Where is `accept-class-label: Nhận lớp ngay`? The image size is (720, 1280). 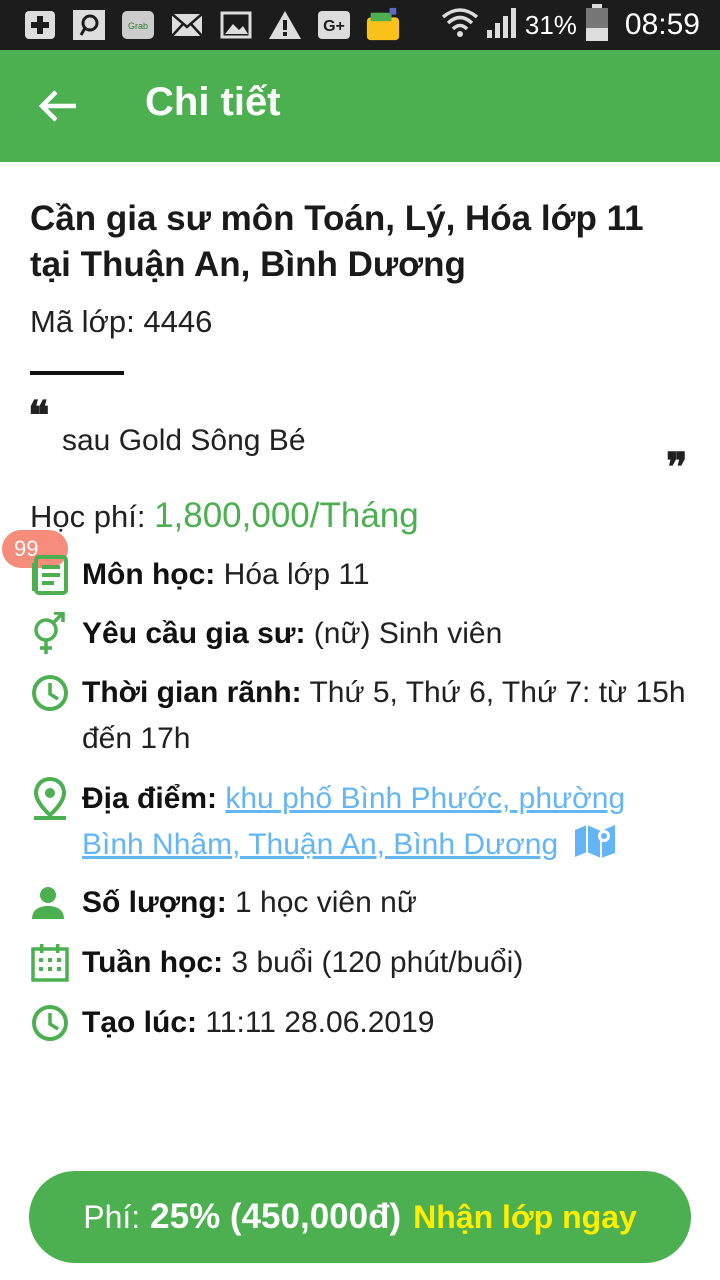
accept-class-label: Nhận lớp ngay is located at coordinates (525, 1216).